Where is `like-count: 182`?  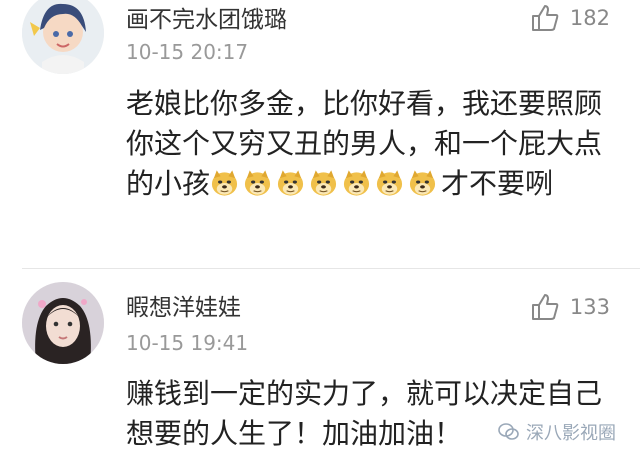
like-count: 182 is located at coordinates (589, 18).